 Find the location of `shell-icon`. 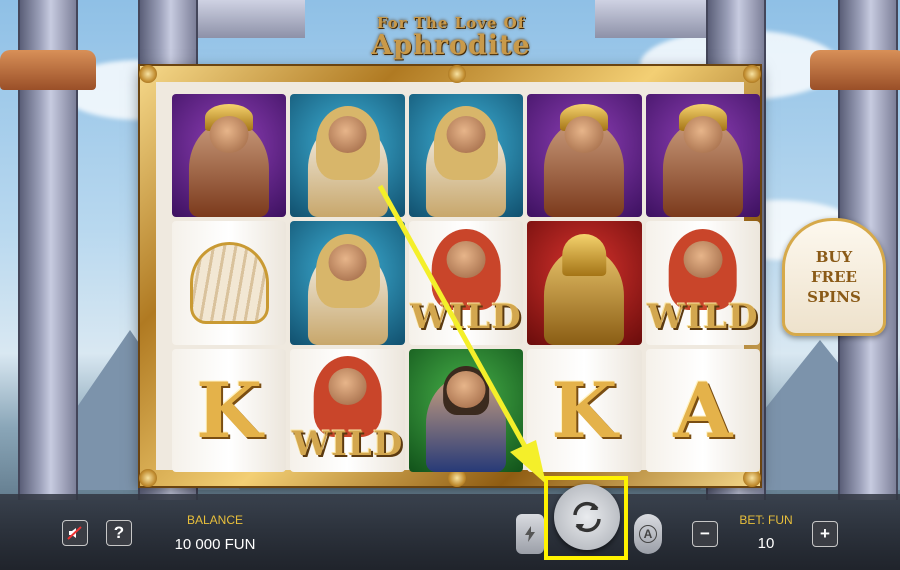

shell-icon is located at coordinates (229, 283).